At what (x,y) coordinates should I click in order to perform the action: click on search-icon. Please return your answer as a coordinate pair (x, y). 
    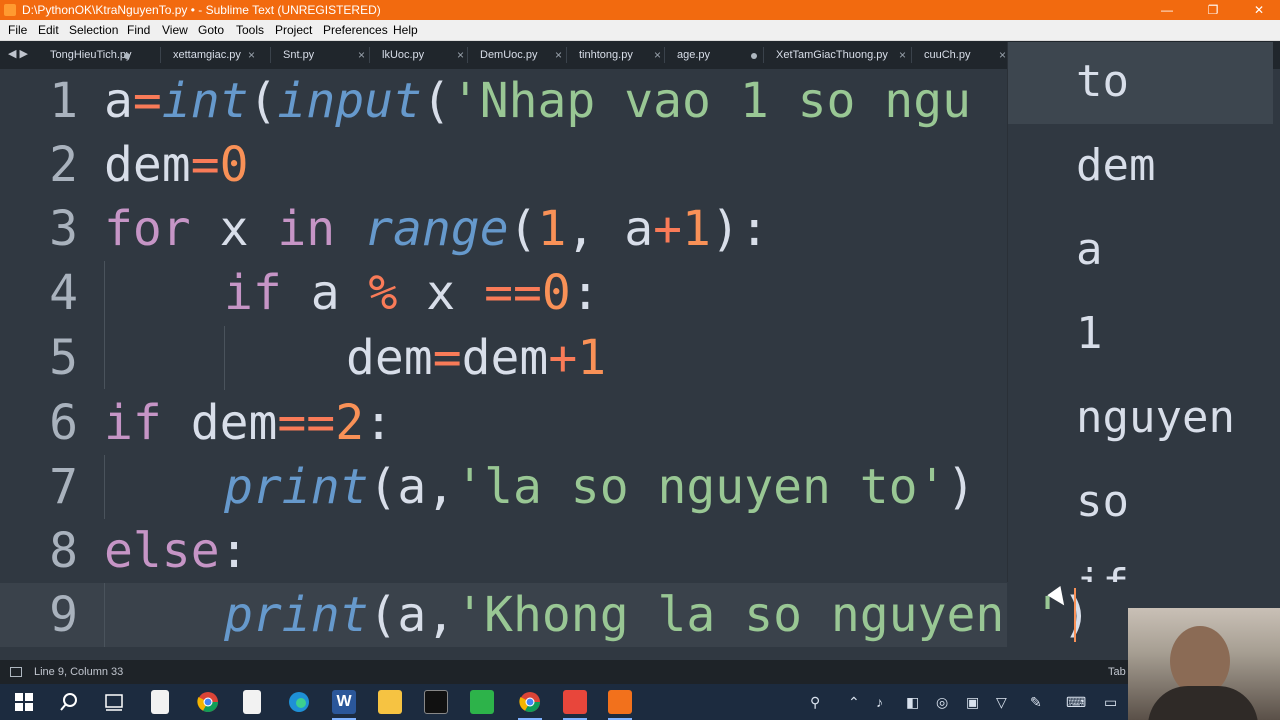
    Looking at the image, I should click on (69, 702).